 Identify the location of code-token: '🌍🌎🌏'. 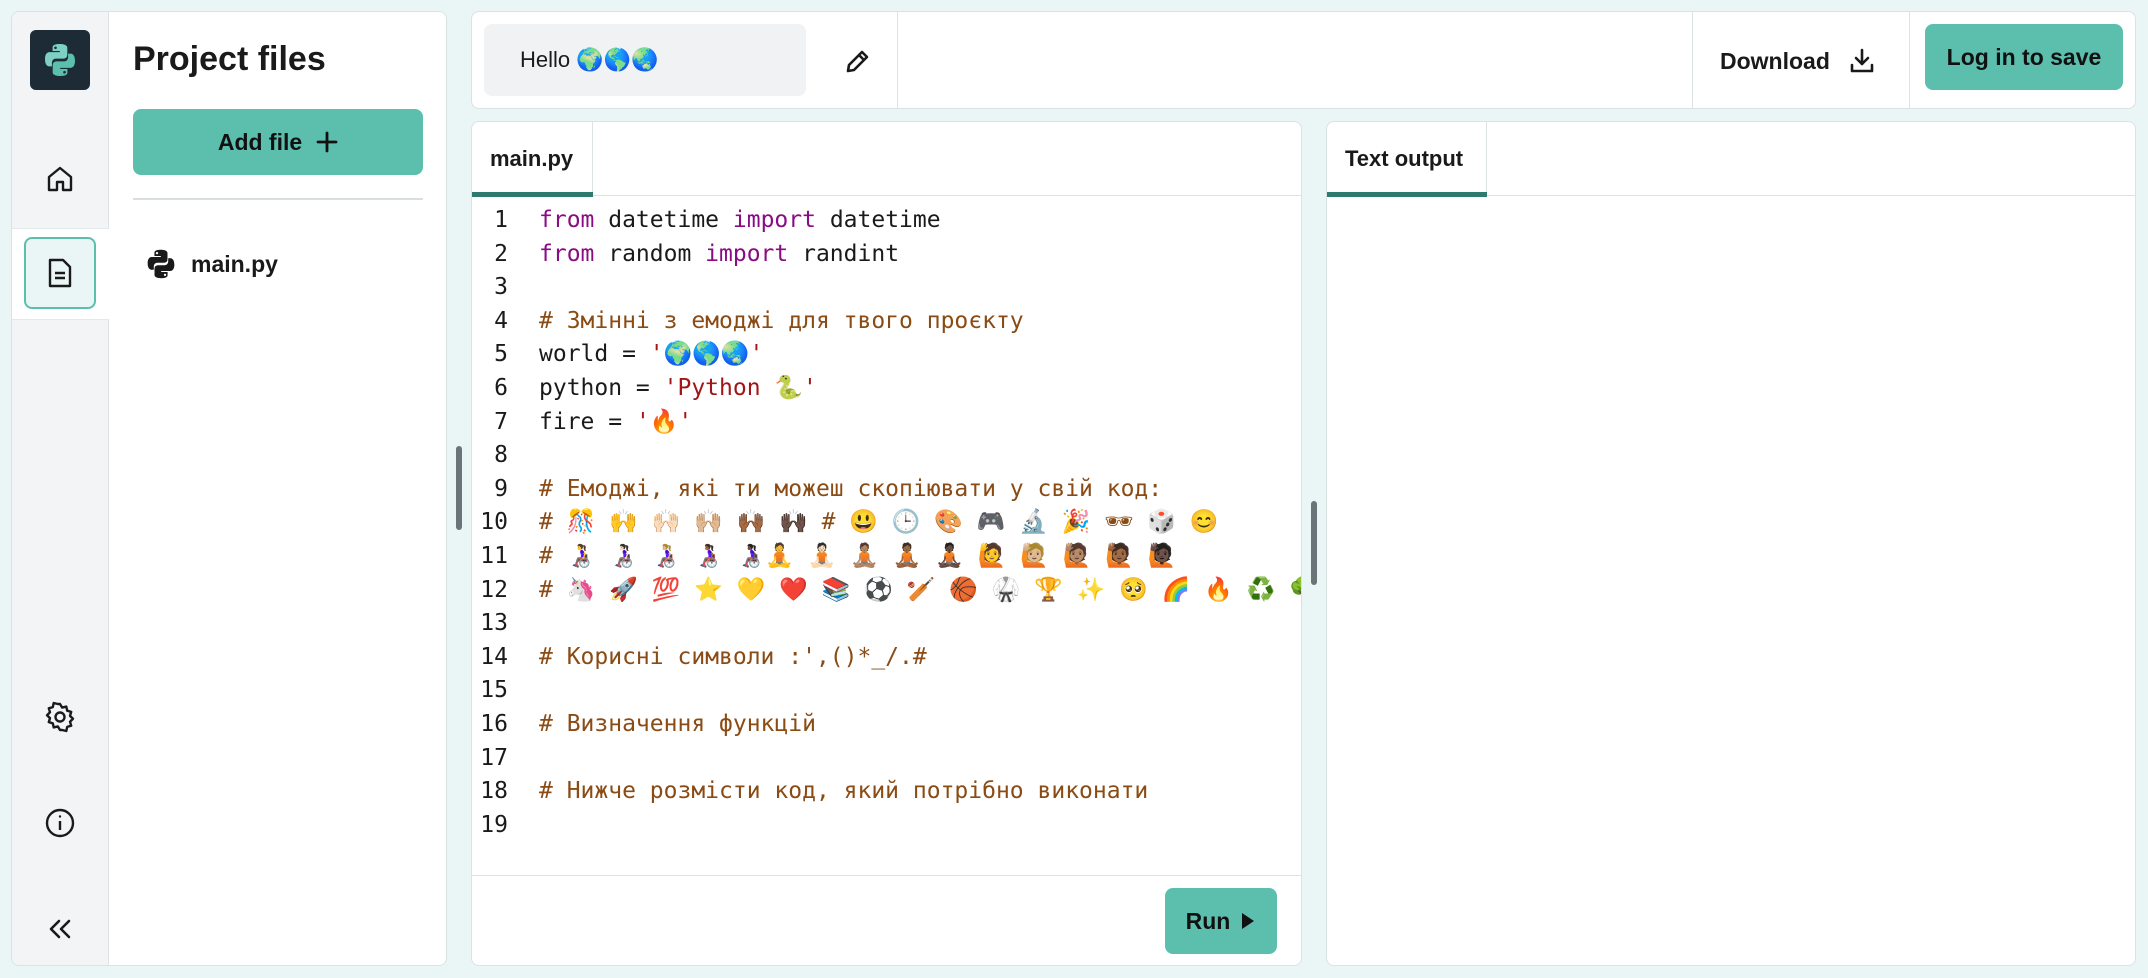
(706, 354).